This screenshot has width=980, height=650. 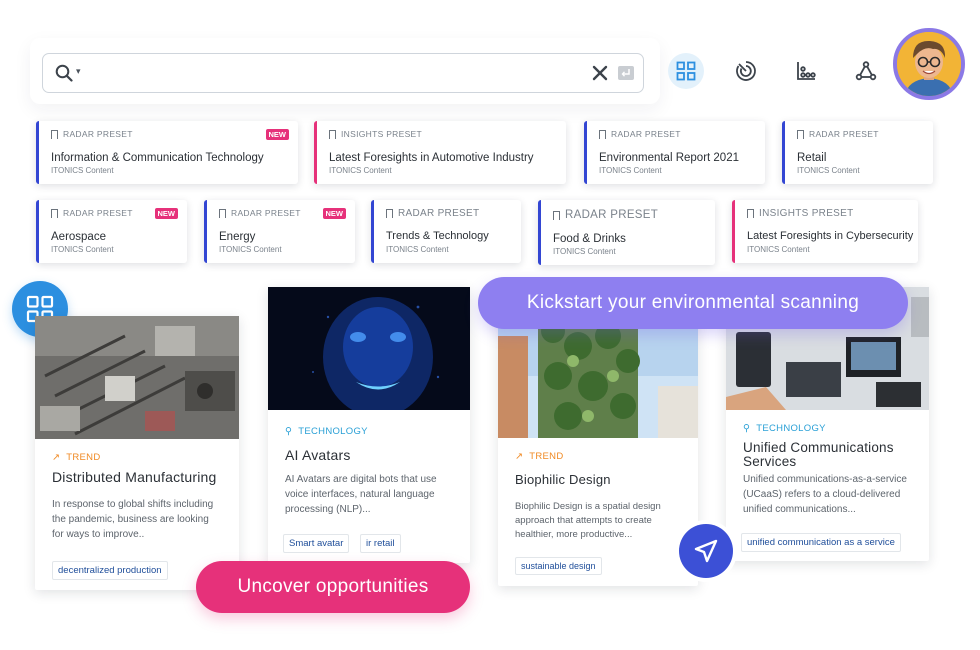 What do you see at coordinates (318, 455) in the screenshot?
I see `card-title: AI Avatars` at bounding box center [318, 455].